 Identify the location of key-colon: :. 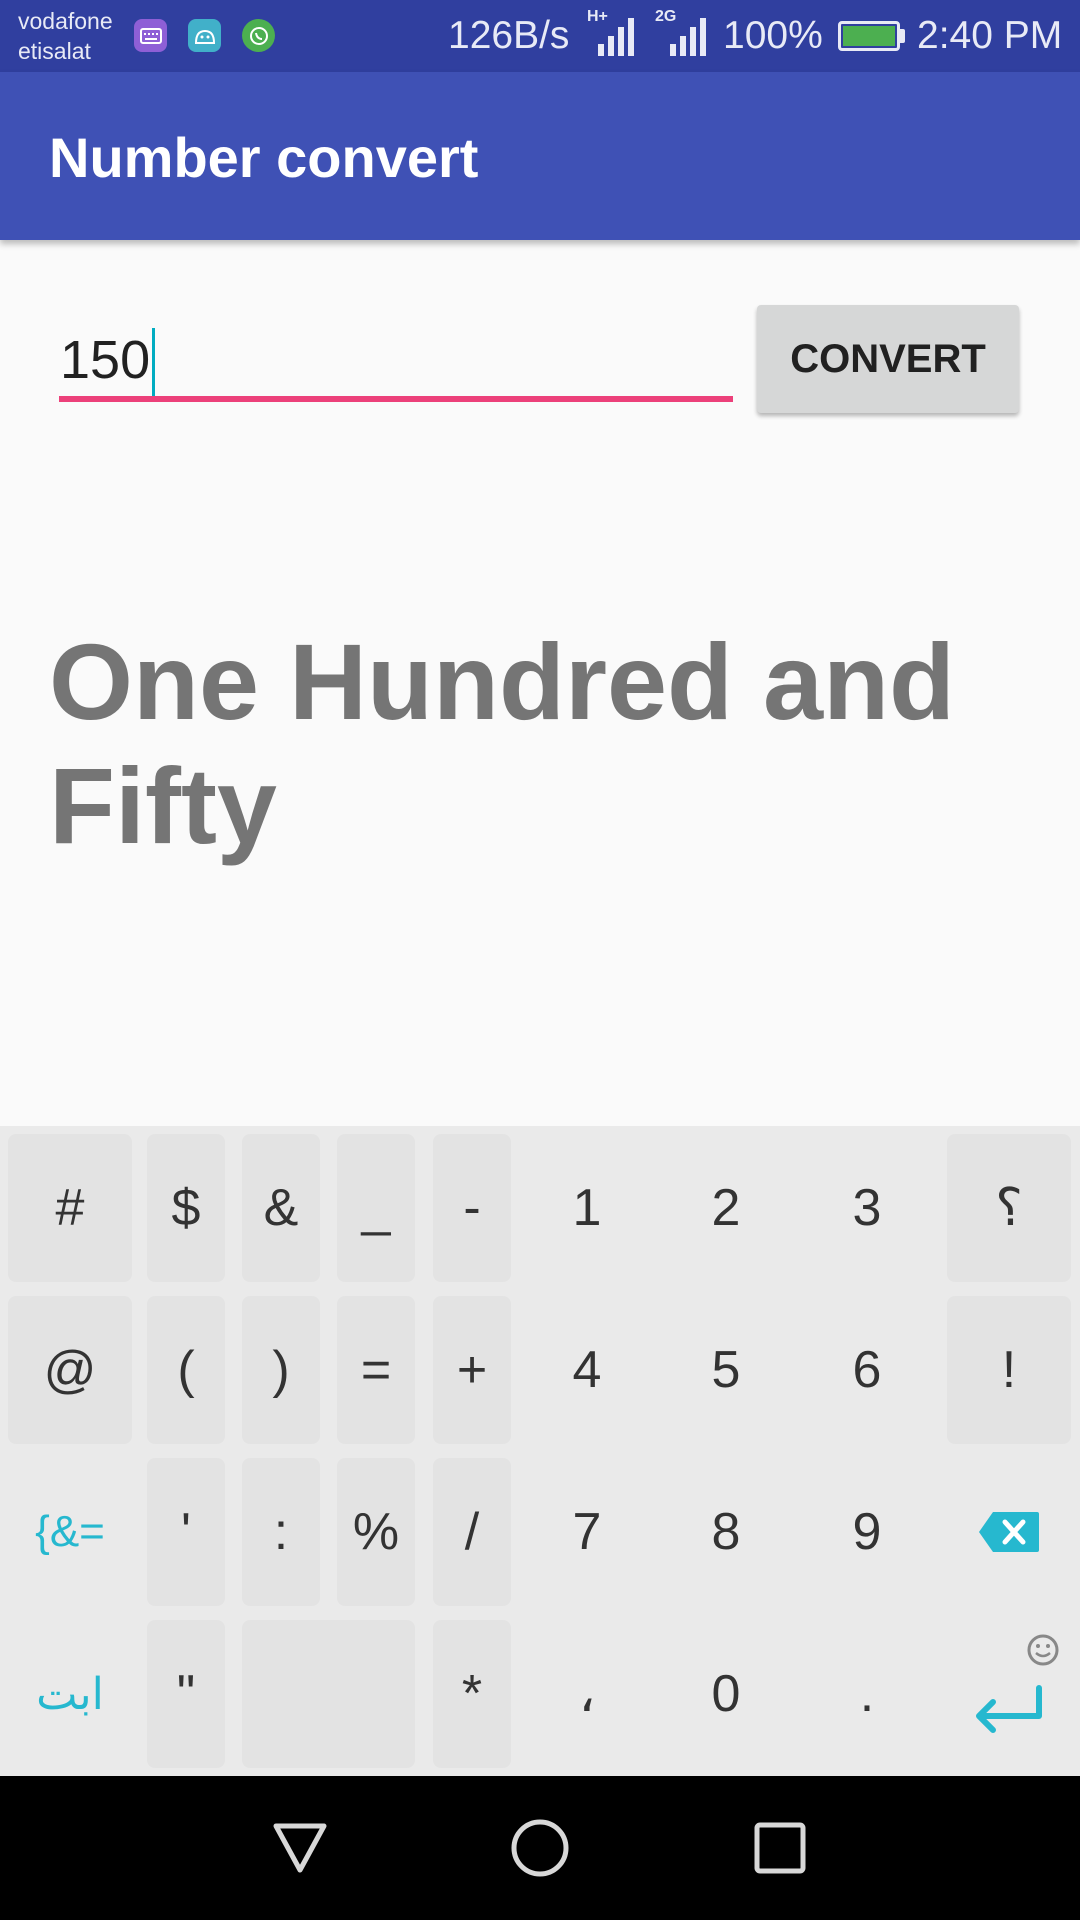
(281, 1532).